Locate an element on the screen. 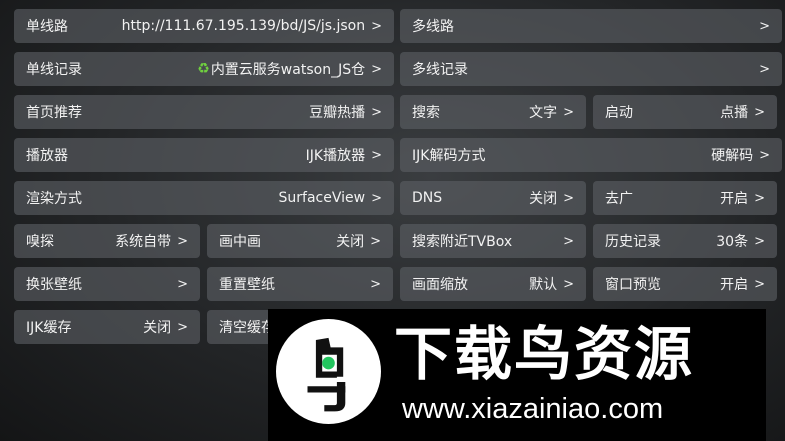  setting-multi-record: 多线记录 > is located at coordinates (591, 69).